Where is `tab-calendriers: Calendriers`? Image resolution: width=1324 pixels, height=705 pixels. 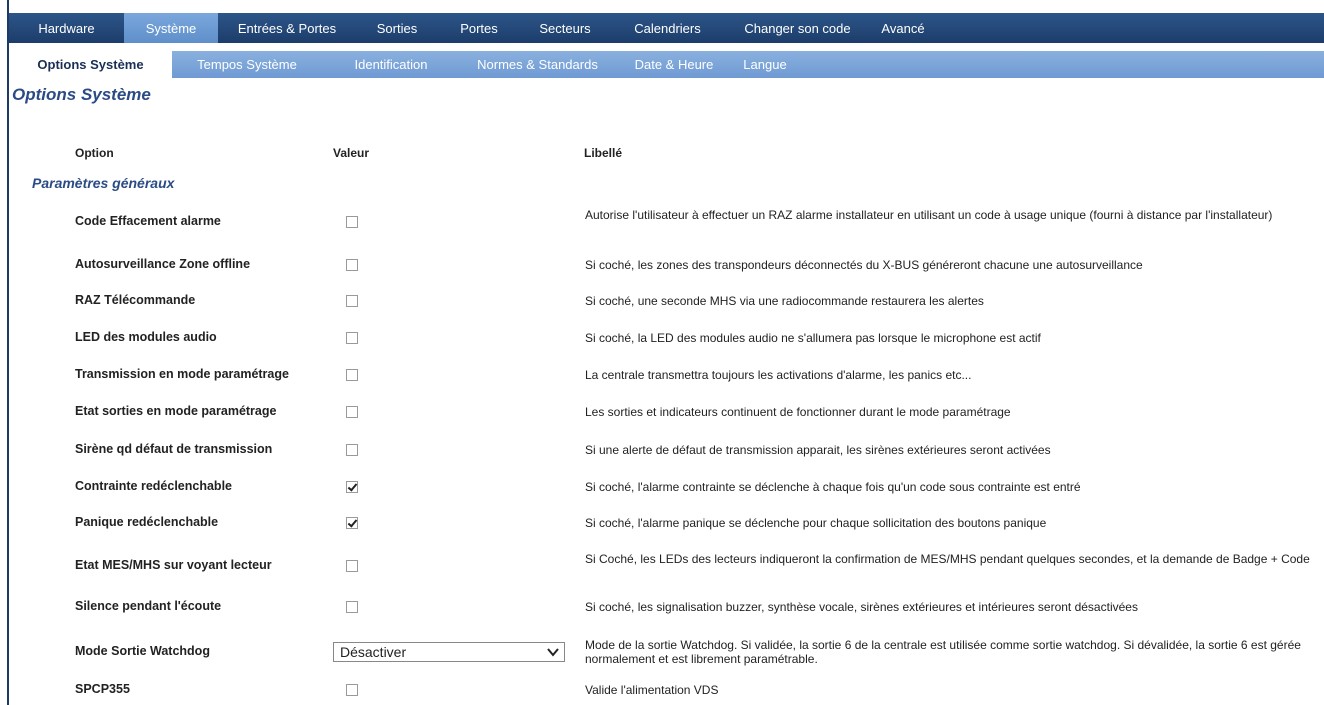
tab-calendriers: Calendriers is located at coordinates (667, 28).